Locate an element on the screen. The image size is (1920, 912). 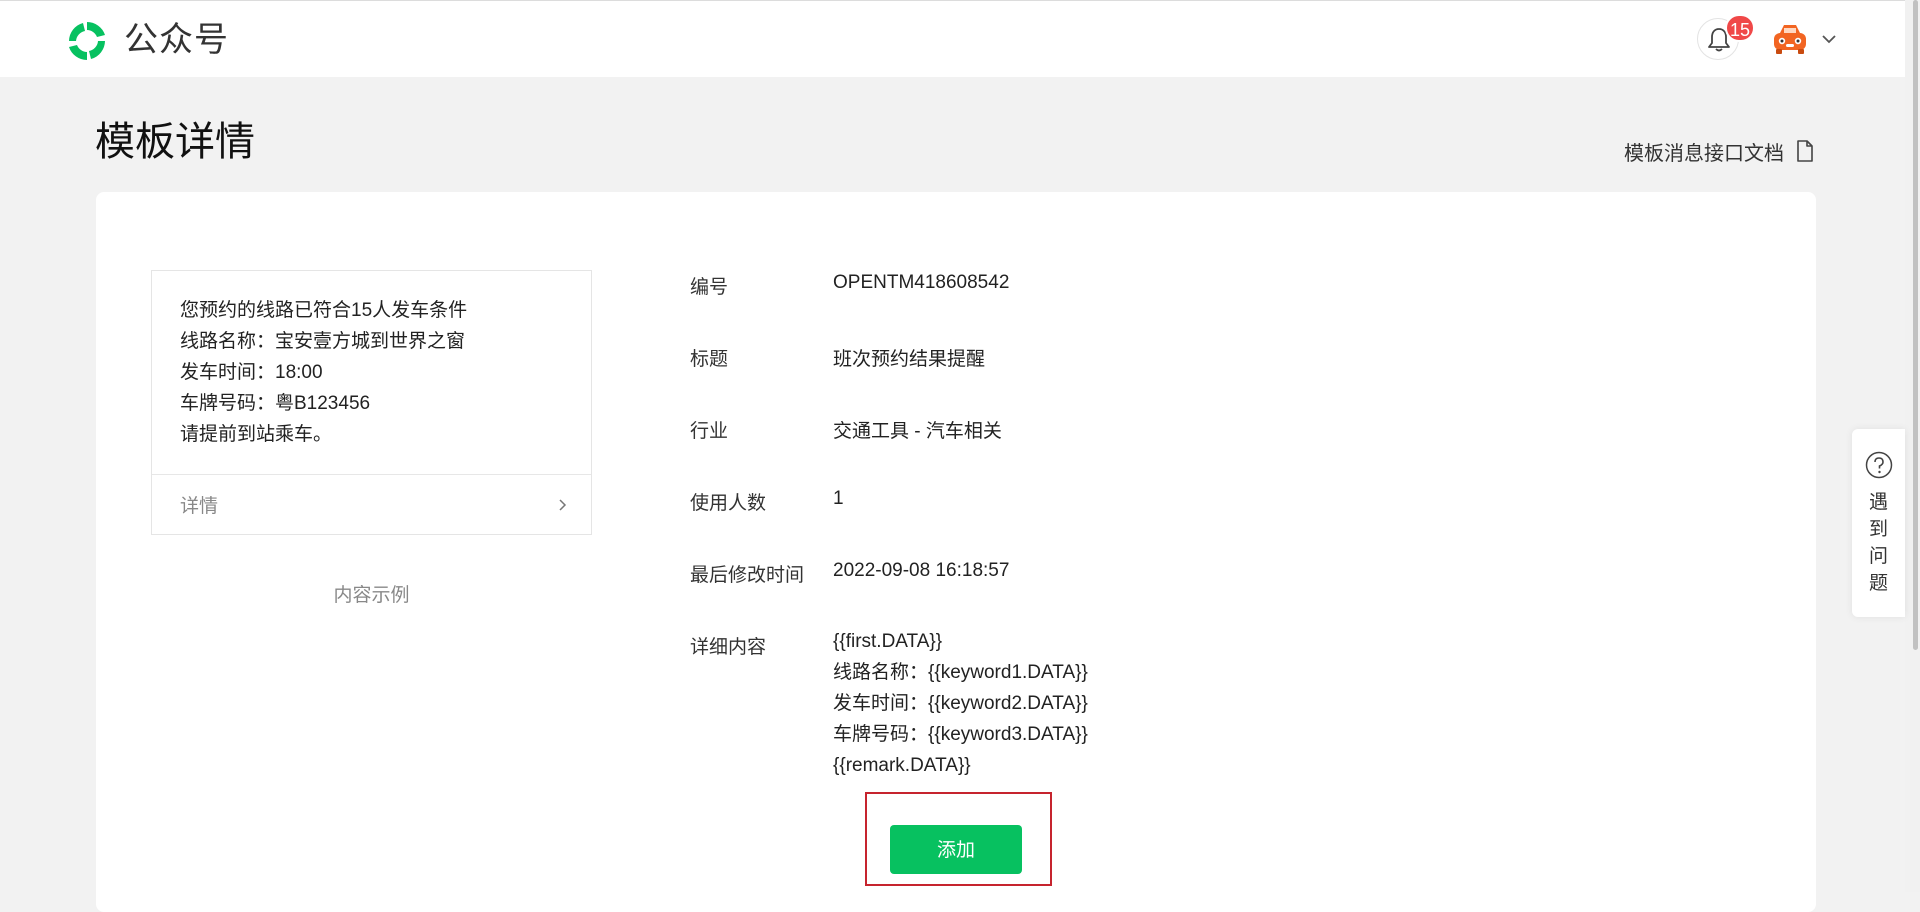
notification-badge: 15 is located at coordinates (1740, 28).